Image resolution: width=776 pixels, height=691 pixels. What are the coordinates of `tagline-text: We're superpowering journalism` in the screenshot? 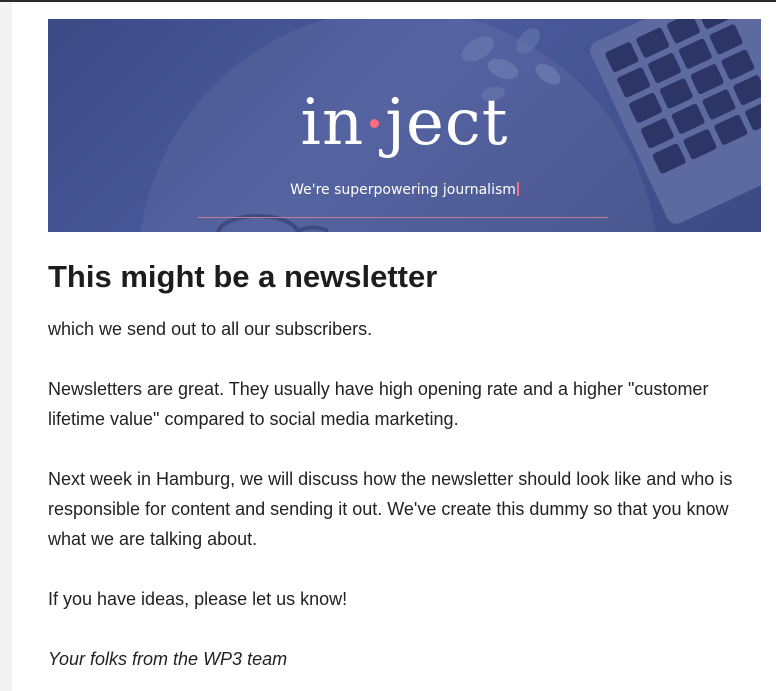 It's located at (403, 190).